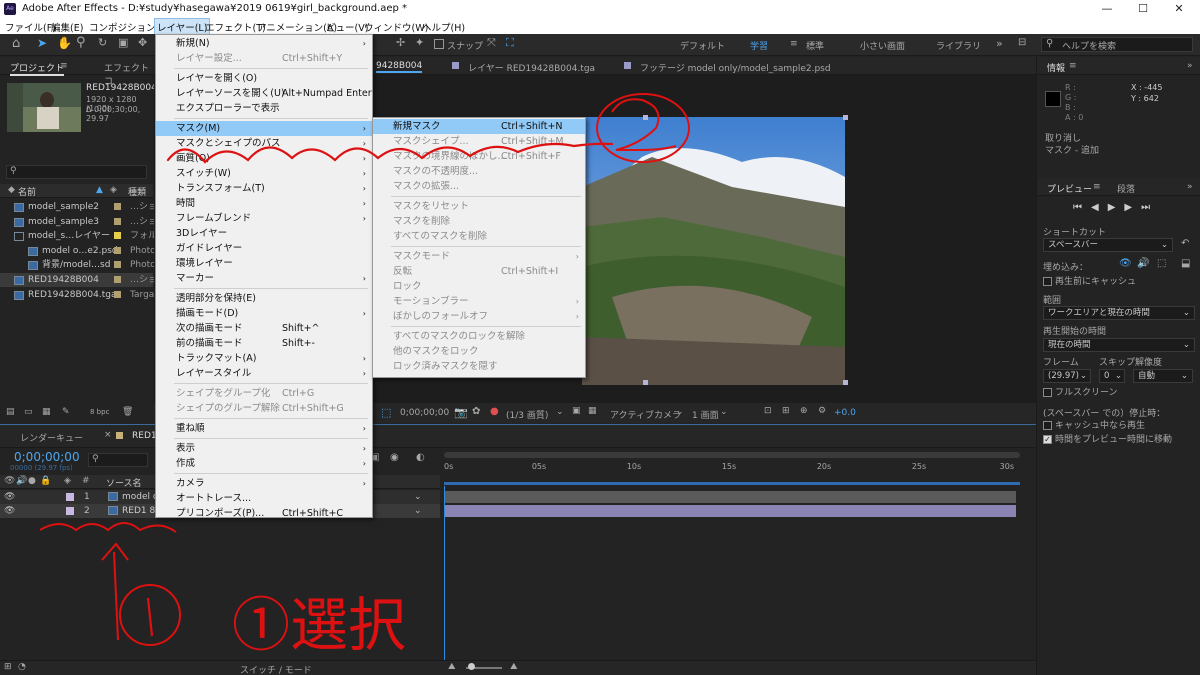  What do you see at coordinates (319, 625) in the screenshot?
I see `annotation-select-text: ①選択` at bounding box center [319, 625].